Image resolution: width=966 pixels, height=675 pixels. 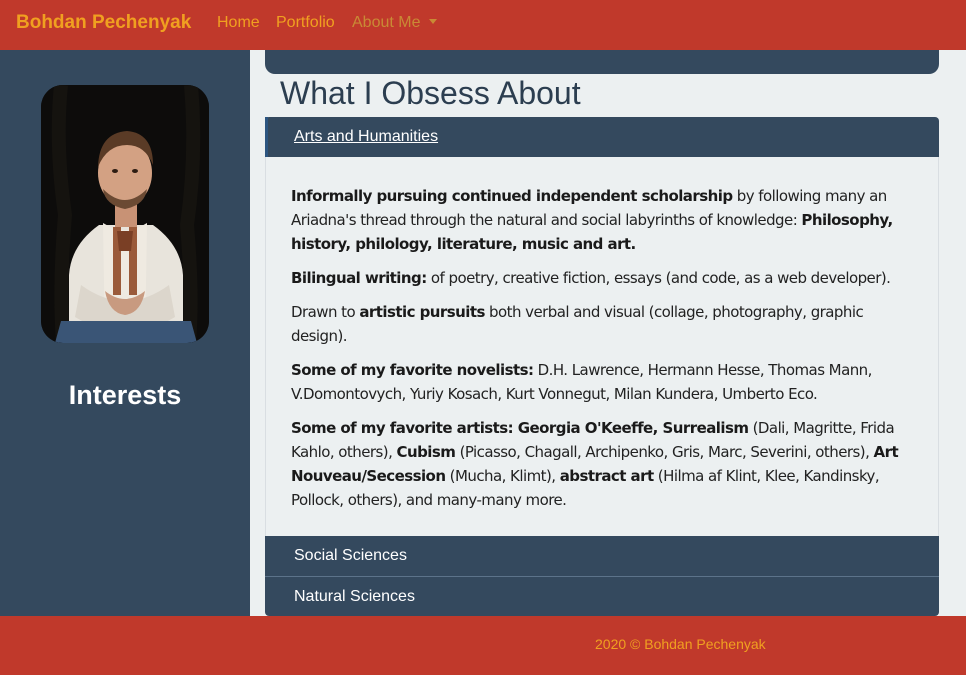 I want to click on brand-link: Bohdan Pechenyak, so click(x=103, y=23).